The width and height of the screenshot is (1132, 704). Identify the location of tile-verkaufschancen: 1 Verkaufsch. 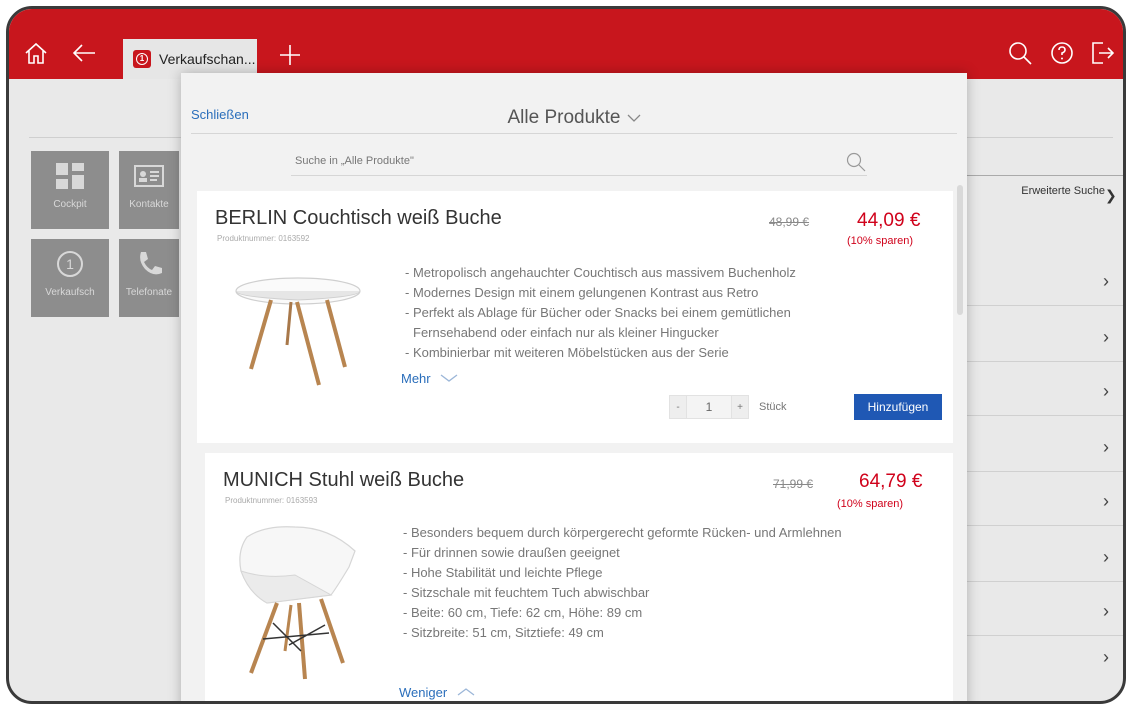
(70, 278).